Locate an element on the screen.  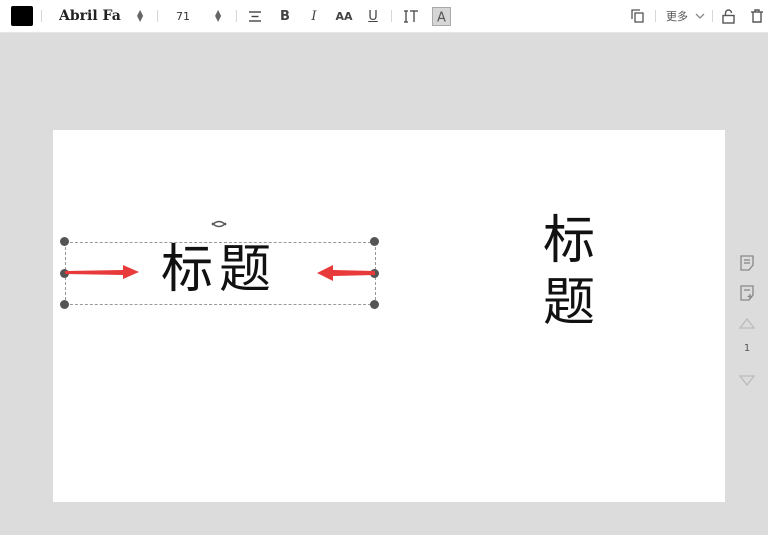
page-icon is located at coordinates (747, 263).